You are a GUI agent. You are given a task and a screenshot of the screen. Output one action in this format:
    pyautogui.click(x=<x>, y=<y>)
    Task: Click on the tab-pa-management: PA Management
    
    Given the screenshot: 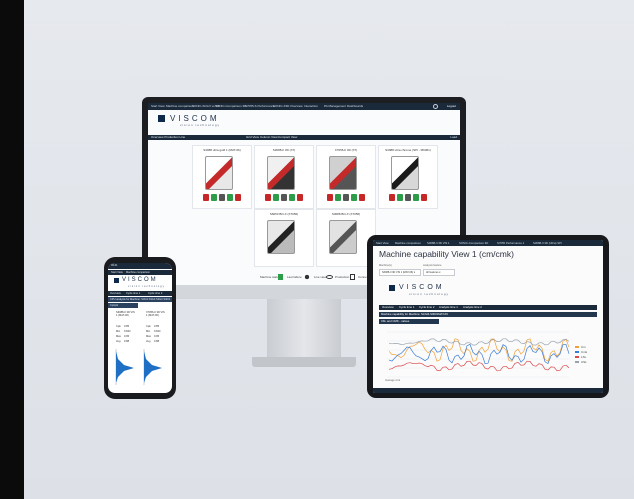 What is the action you would take?
    pyautogui.click(x=335, y=106)
    